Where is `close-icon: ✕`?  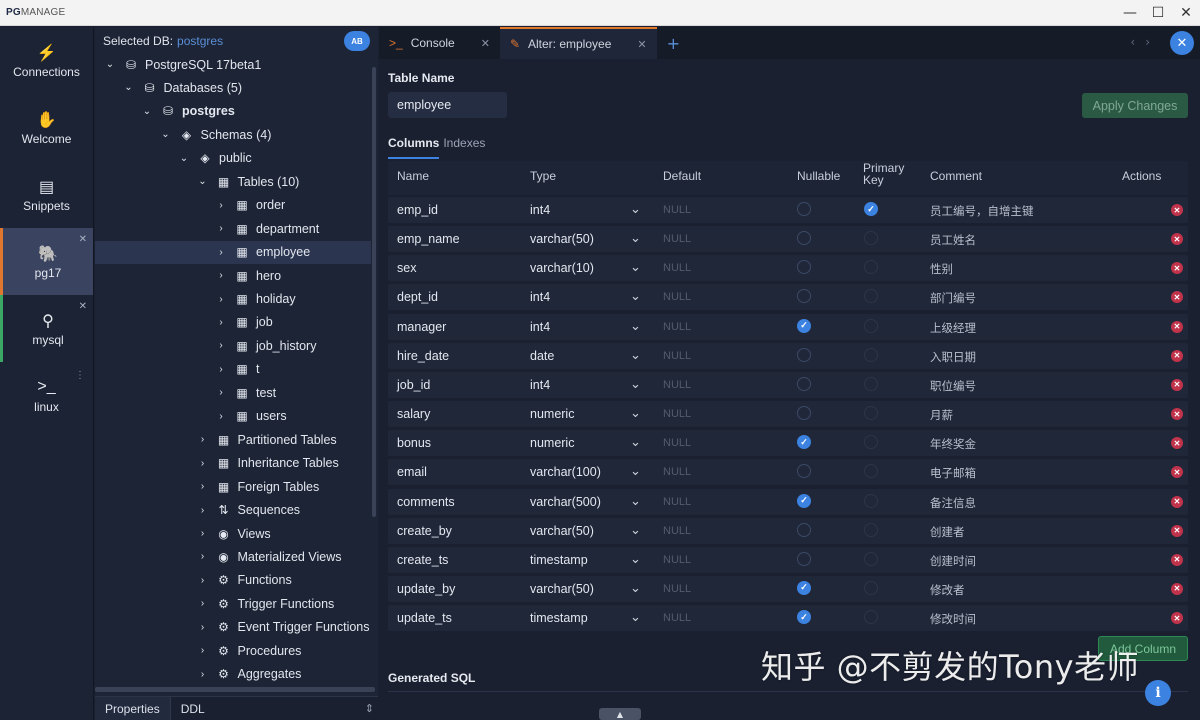 close-icon: ✕ is located at coordinates (641, 44).